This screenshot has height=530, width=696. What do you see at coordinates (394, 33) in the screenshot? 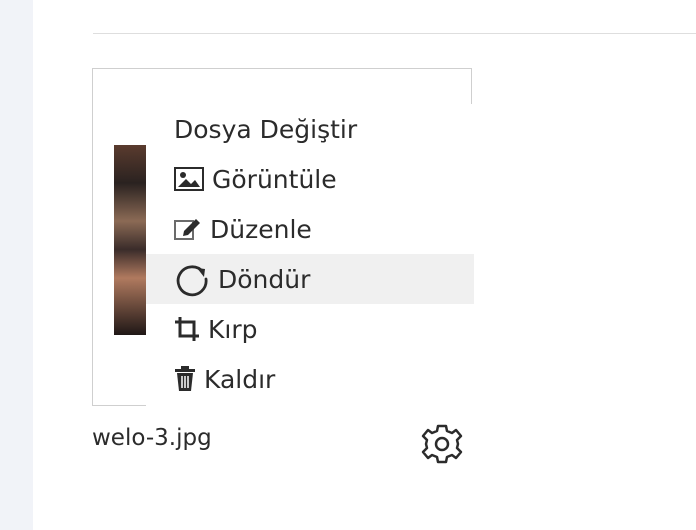
I see `top-divider` at bounding box center [394, 33].